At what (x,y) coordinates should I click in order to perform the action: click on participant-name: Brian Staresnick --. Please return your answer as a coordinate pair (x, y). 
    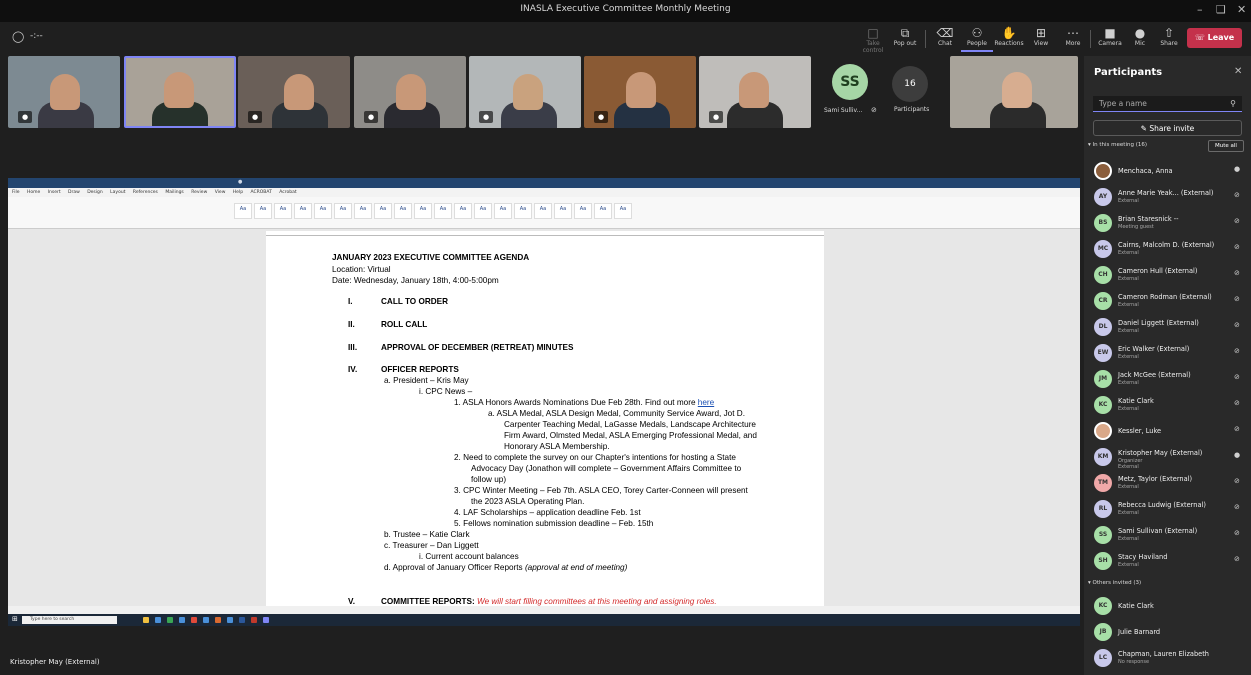
    Looking at the image, I should click on (1148, 219).